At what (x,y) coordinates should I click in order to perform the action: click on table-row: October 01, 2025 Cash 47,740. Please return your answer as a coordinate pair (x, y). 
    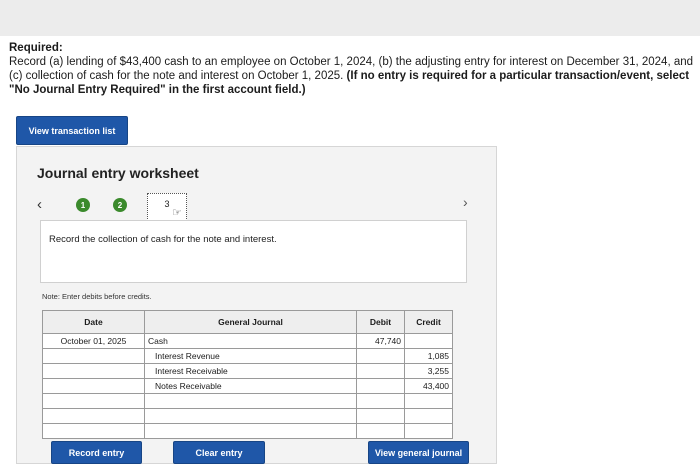
    Looking at the image, I should click on (247, 341).